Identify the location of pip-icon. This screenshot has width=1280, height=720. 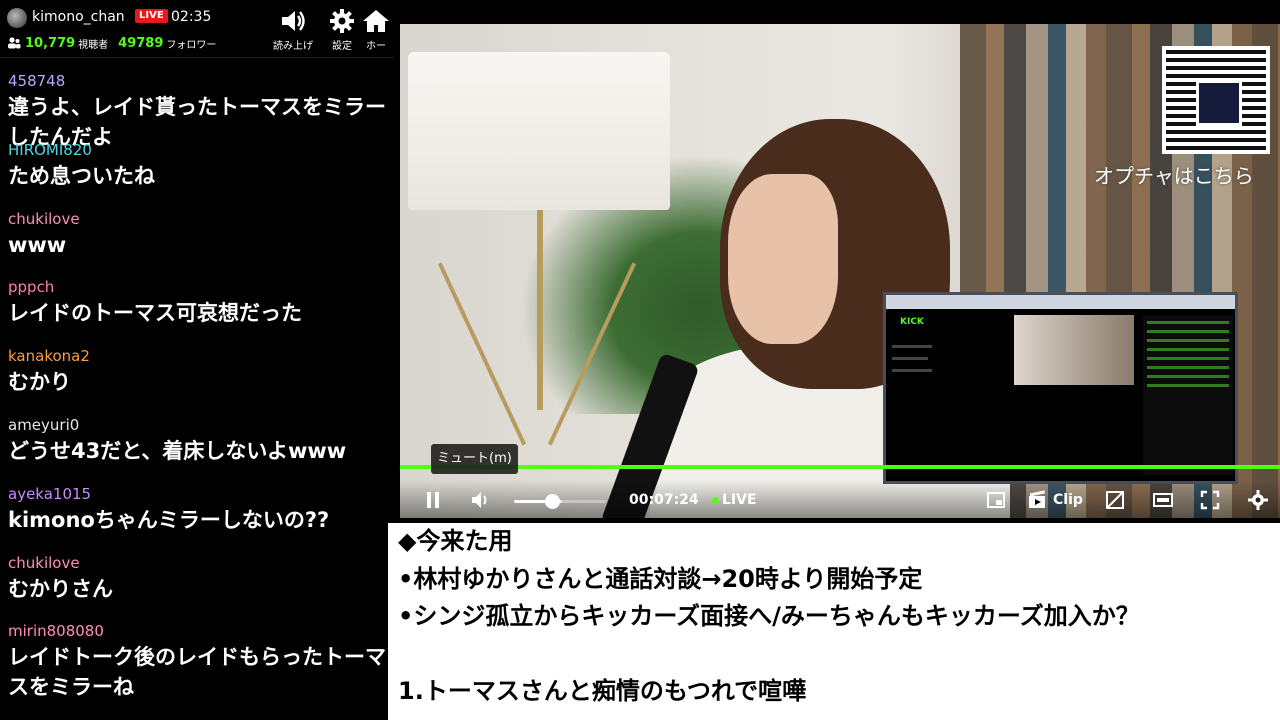
(996, 500).